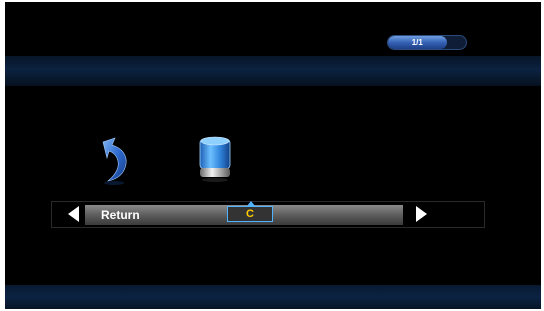  What do you see at coordinates (273, 297) in the screenshot?
I see `footer-band` at bounding box center [273, 297].